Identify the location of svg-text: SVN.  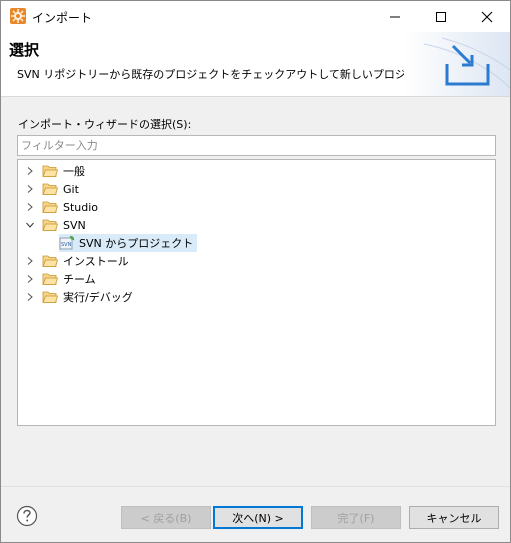
(66, 245).